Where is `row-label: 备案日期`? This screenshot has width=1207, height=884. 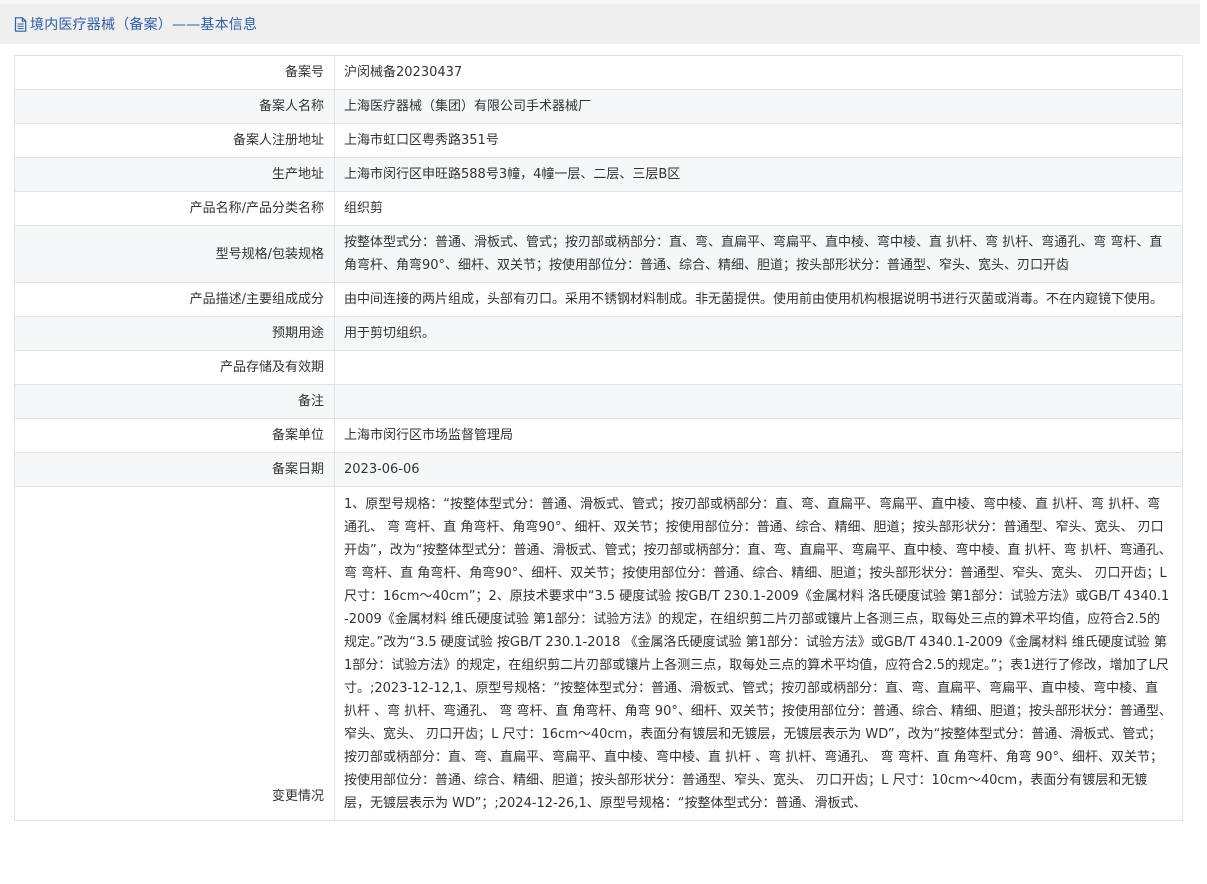
row-label: 备案日期 is located at coordinates (174, 469).